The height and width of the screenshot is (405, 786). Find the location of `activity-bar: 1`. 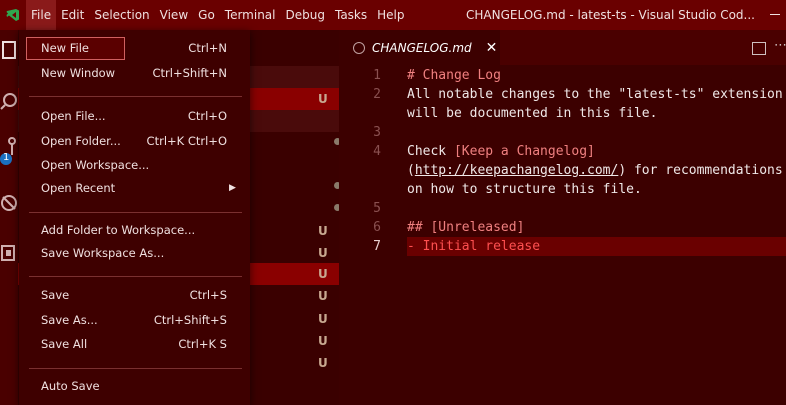

activity-bar: 1 is located at coordinates (9, 217).